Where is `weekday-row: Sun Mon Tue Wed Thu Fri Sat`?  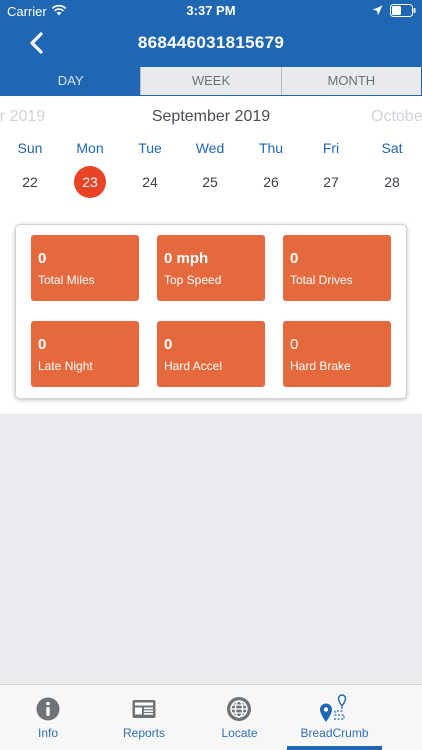
weekday-row: Sun Mon Tue Wed Thu Fri Sat is located at coordinates (211, 149).